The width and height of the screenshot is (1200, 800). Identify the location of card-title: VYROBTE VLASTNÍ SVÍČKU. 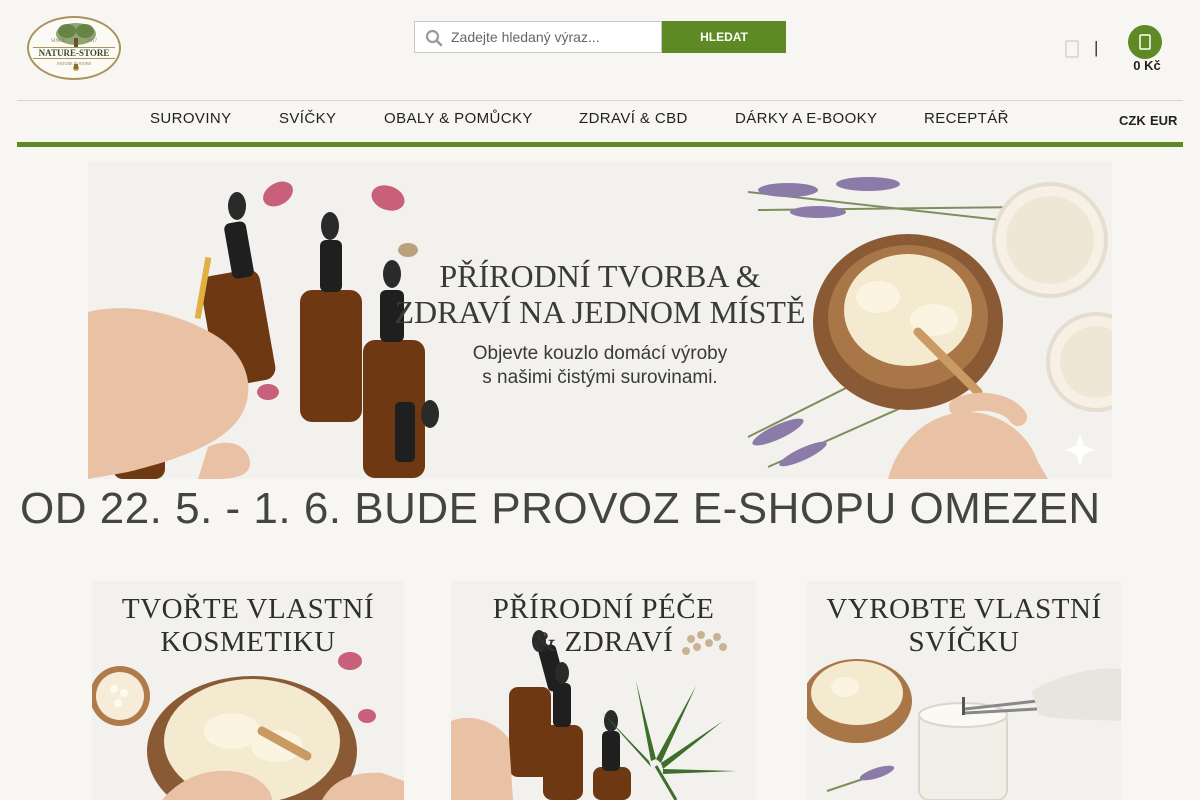
(964, 625).